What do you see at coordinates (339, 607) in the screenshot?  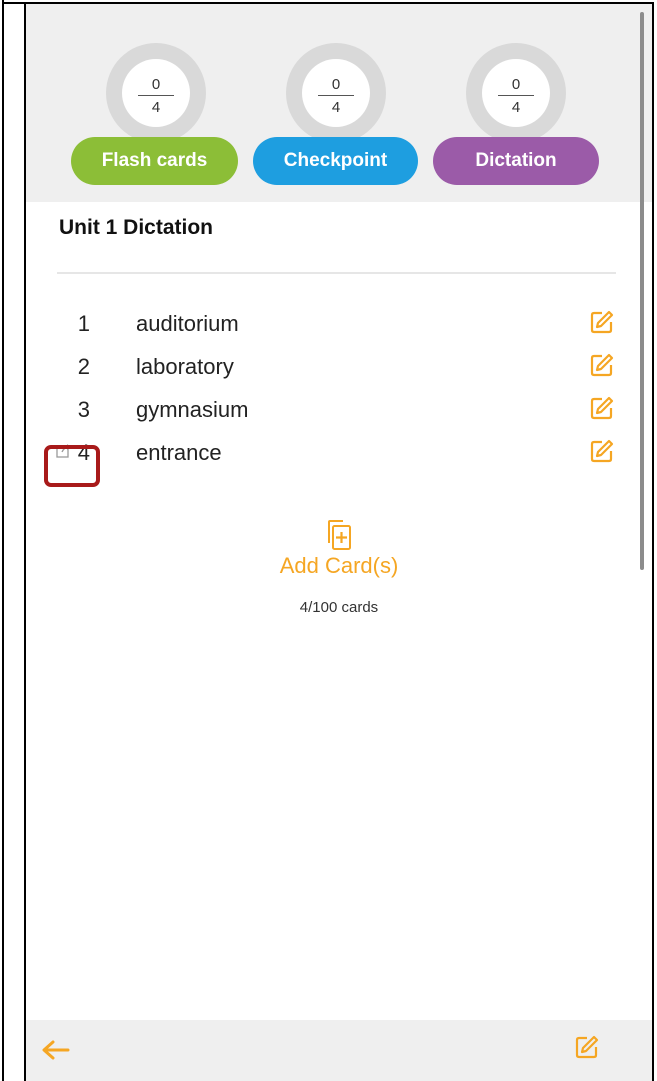 I see `card-count: 4/100 cards` at bounding box center [339, 607].